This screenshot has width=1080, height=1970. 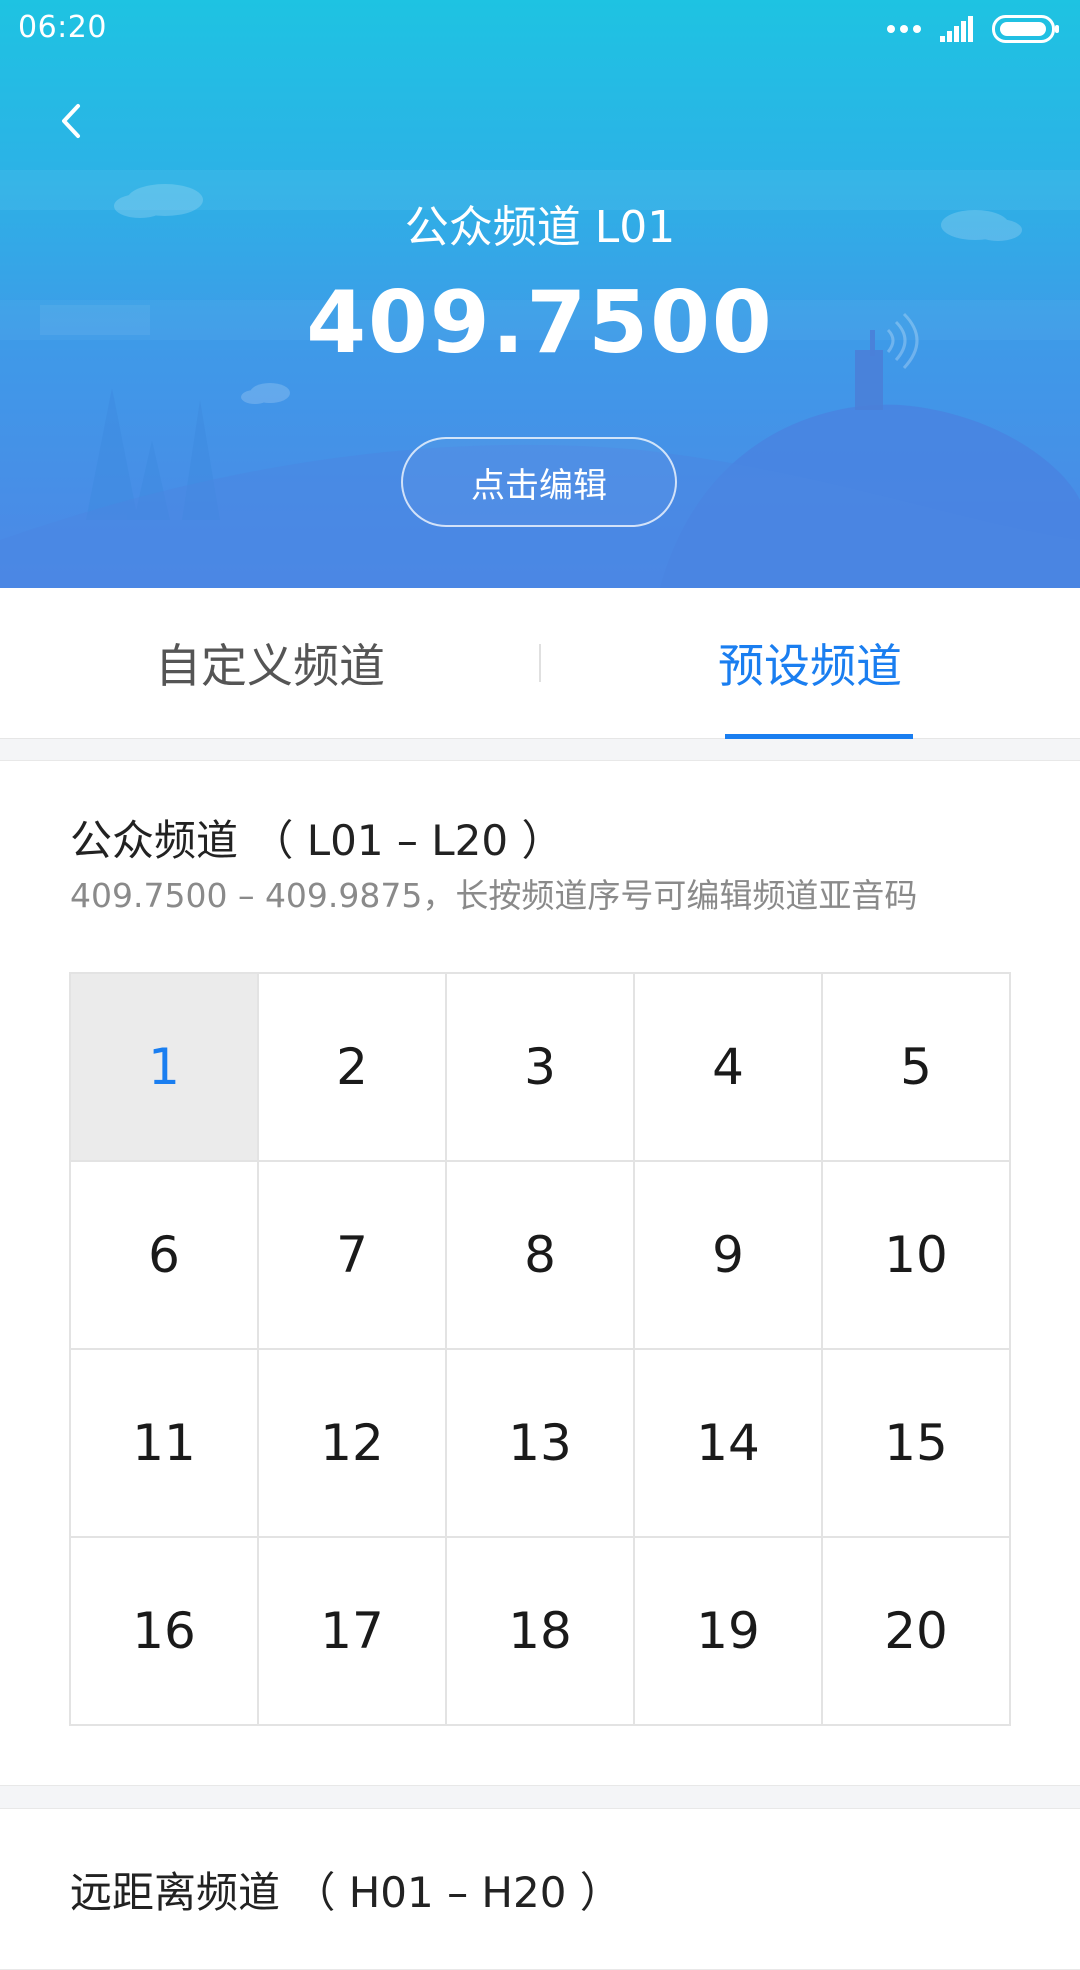 I want to click on channel-cell-1: 1, so click(x=165, y=1068).